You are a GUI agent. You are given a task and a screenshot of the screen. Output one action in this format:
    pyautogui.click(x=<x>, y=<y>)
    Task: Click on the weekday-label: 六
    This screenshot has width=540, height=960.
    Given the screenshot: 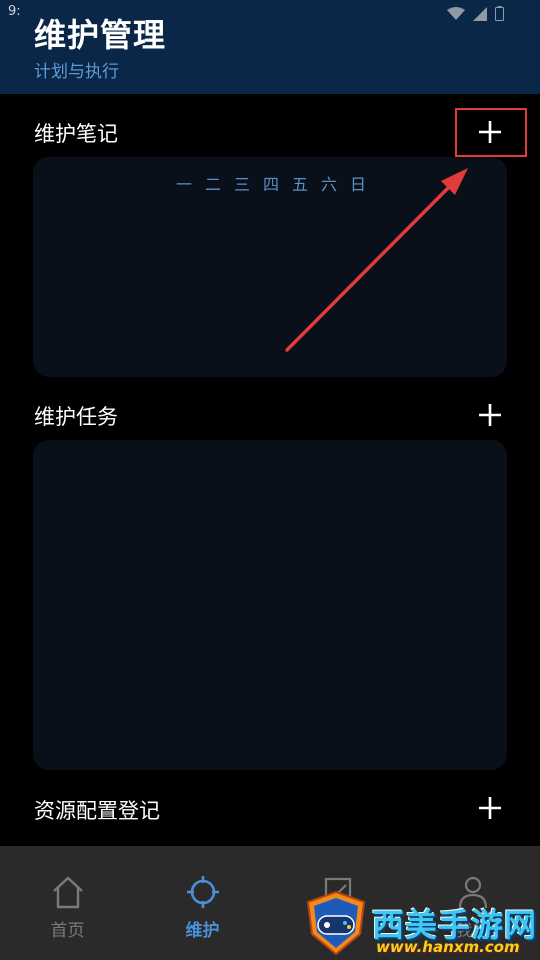 What is the action you would take?
    pyautogui.click(x=328, y=184)
    